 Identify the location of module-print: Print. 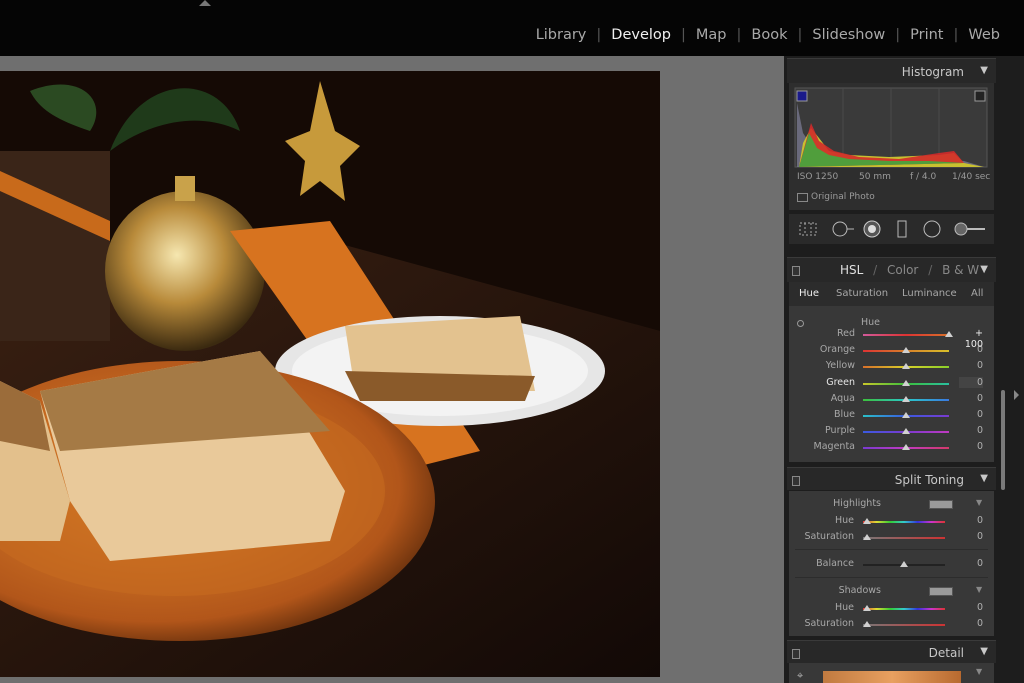
(926, 35).